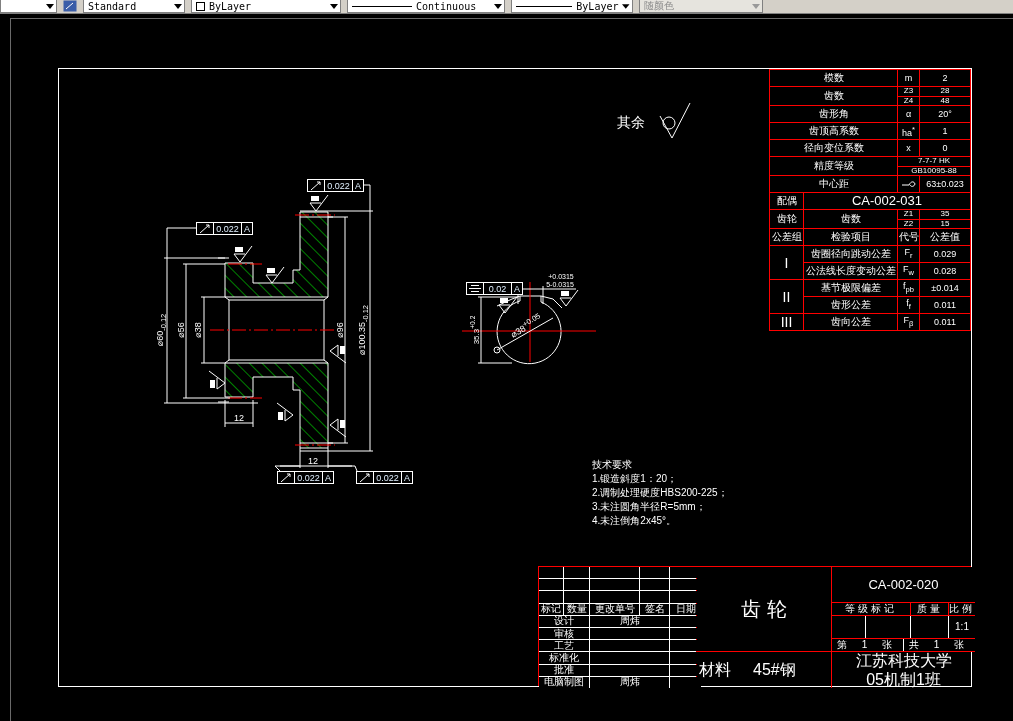 This screenshot has height=721, width=1013. What do you see at coordinates (850, 288) in the screenshot?
I see `table-cell: 基节极限偏差` at bounding box center [850, 288].